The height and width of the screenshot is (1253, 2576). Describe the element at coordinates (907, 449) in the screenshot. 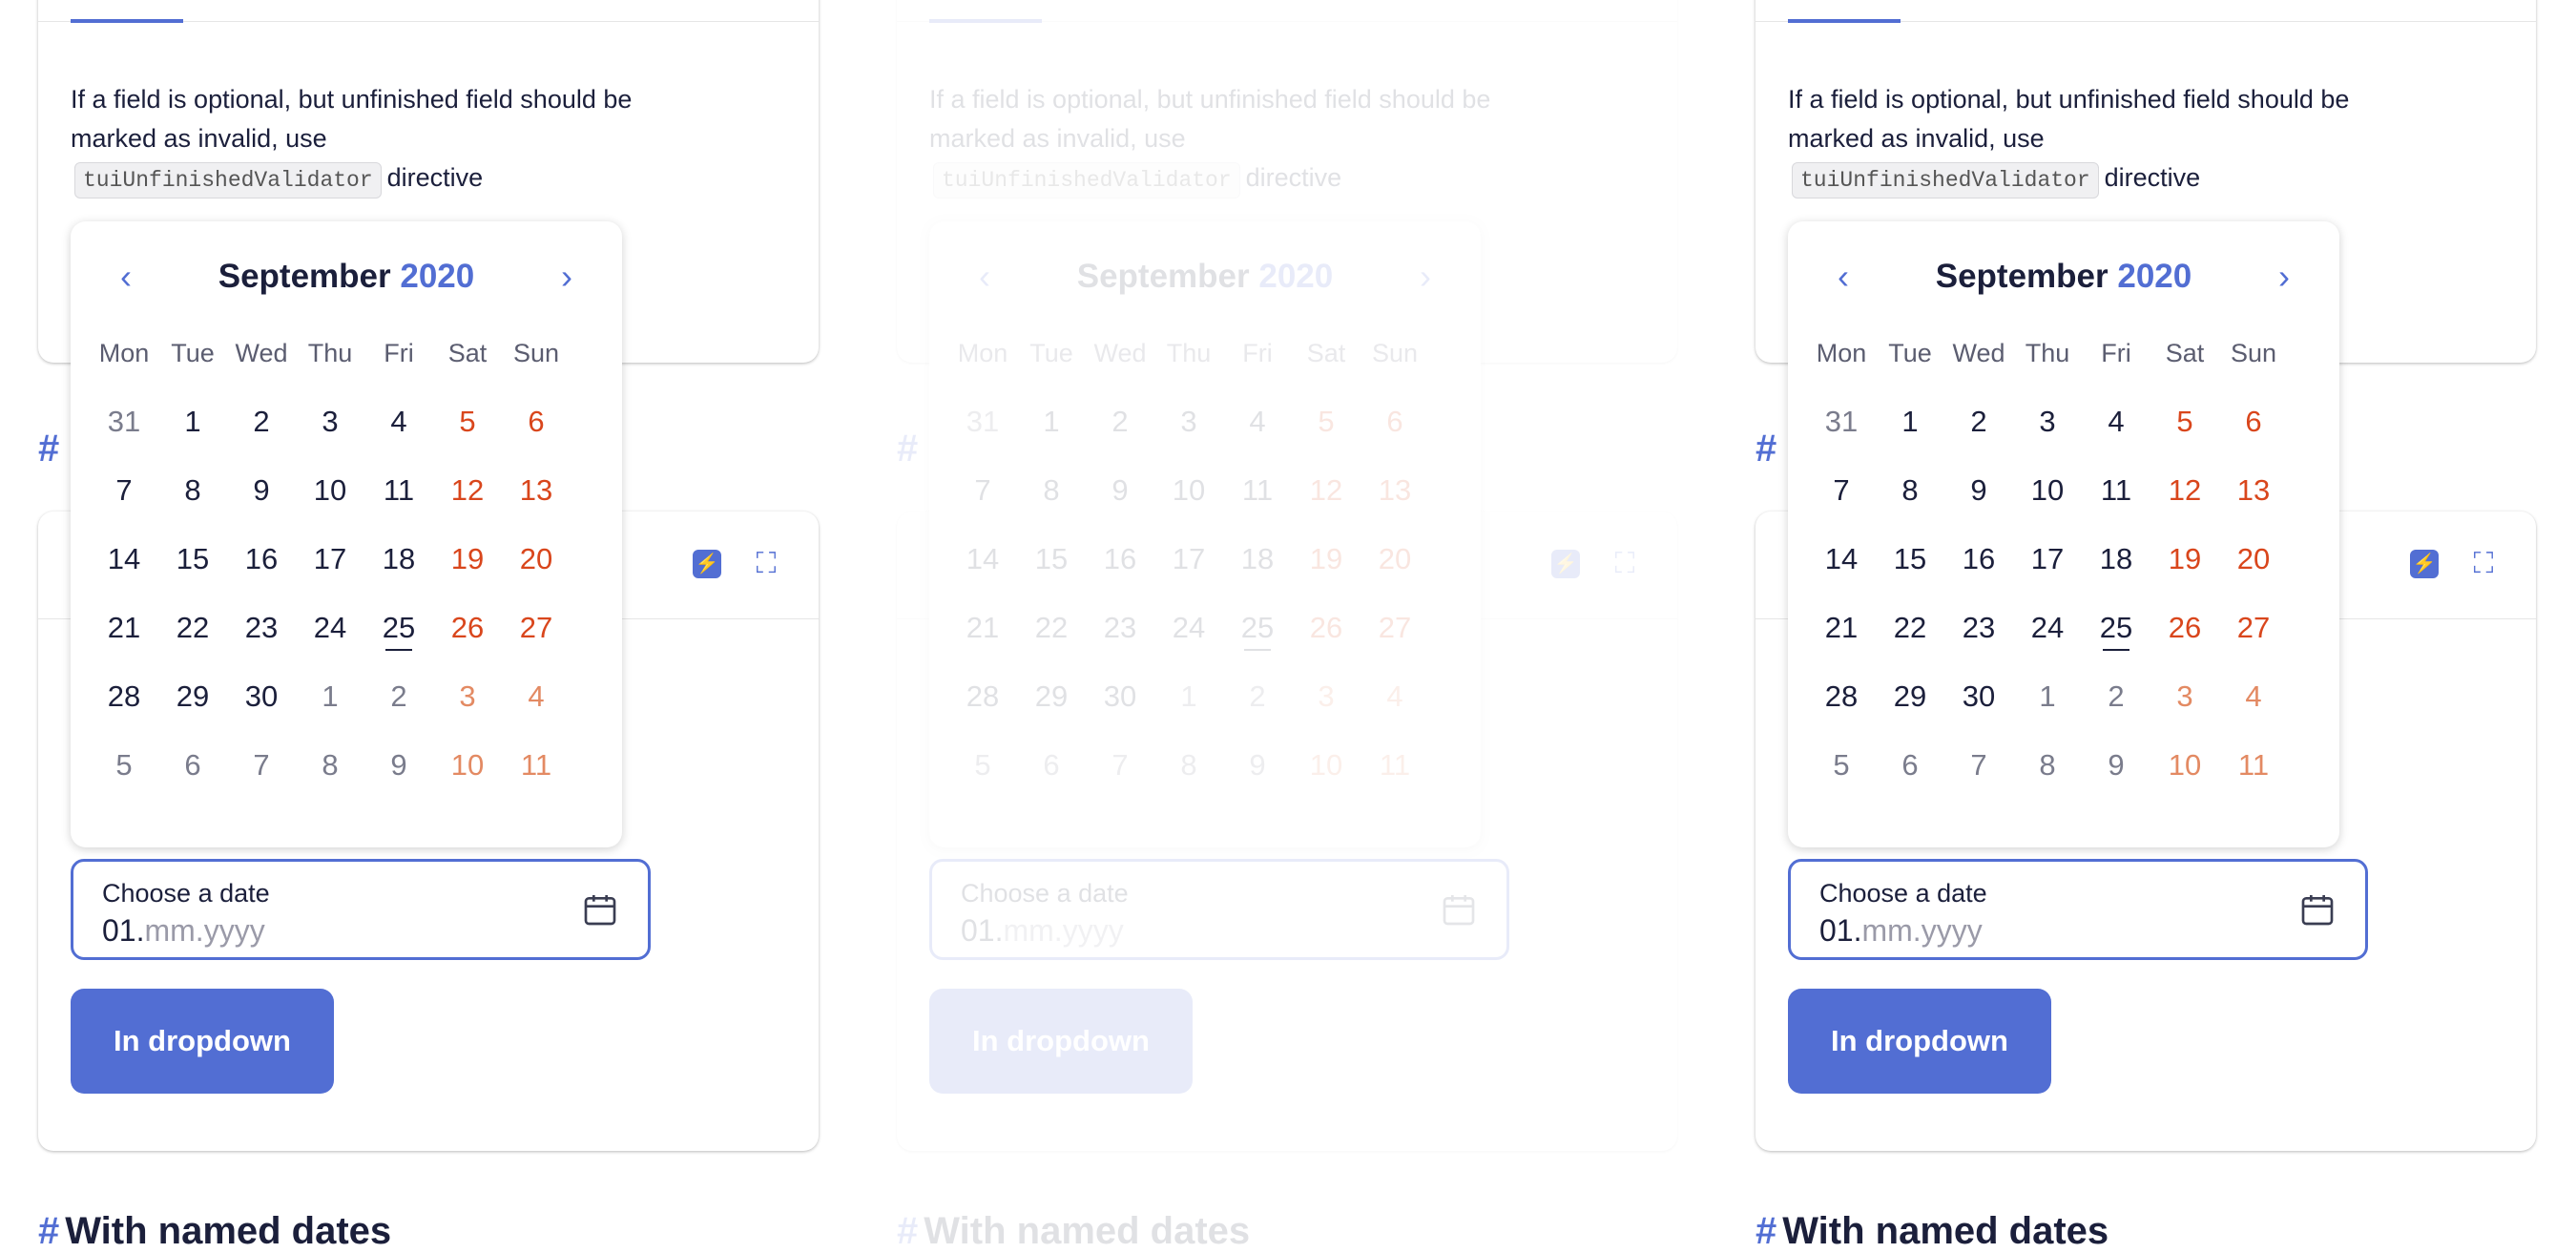

I see `section-anchor-hash: #` at that location.